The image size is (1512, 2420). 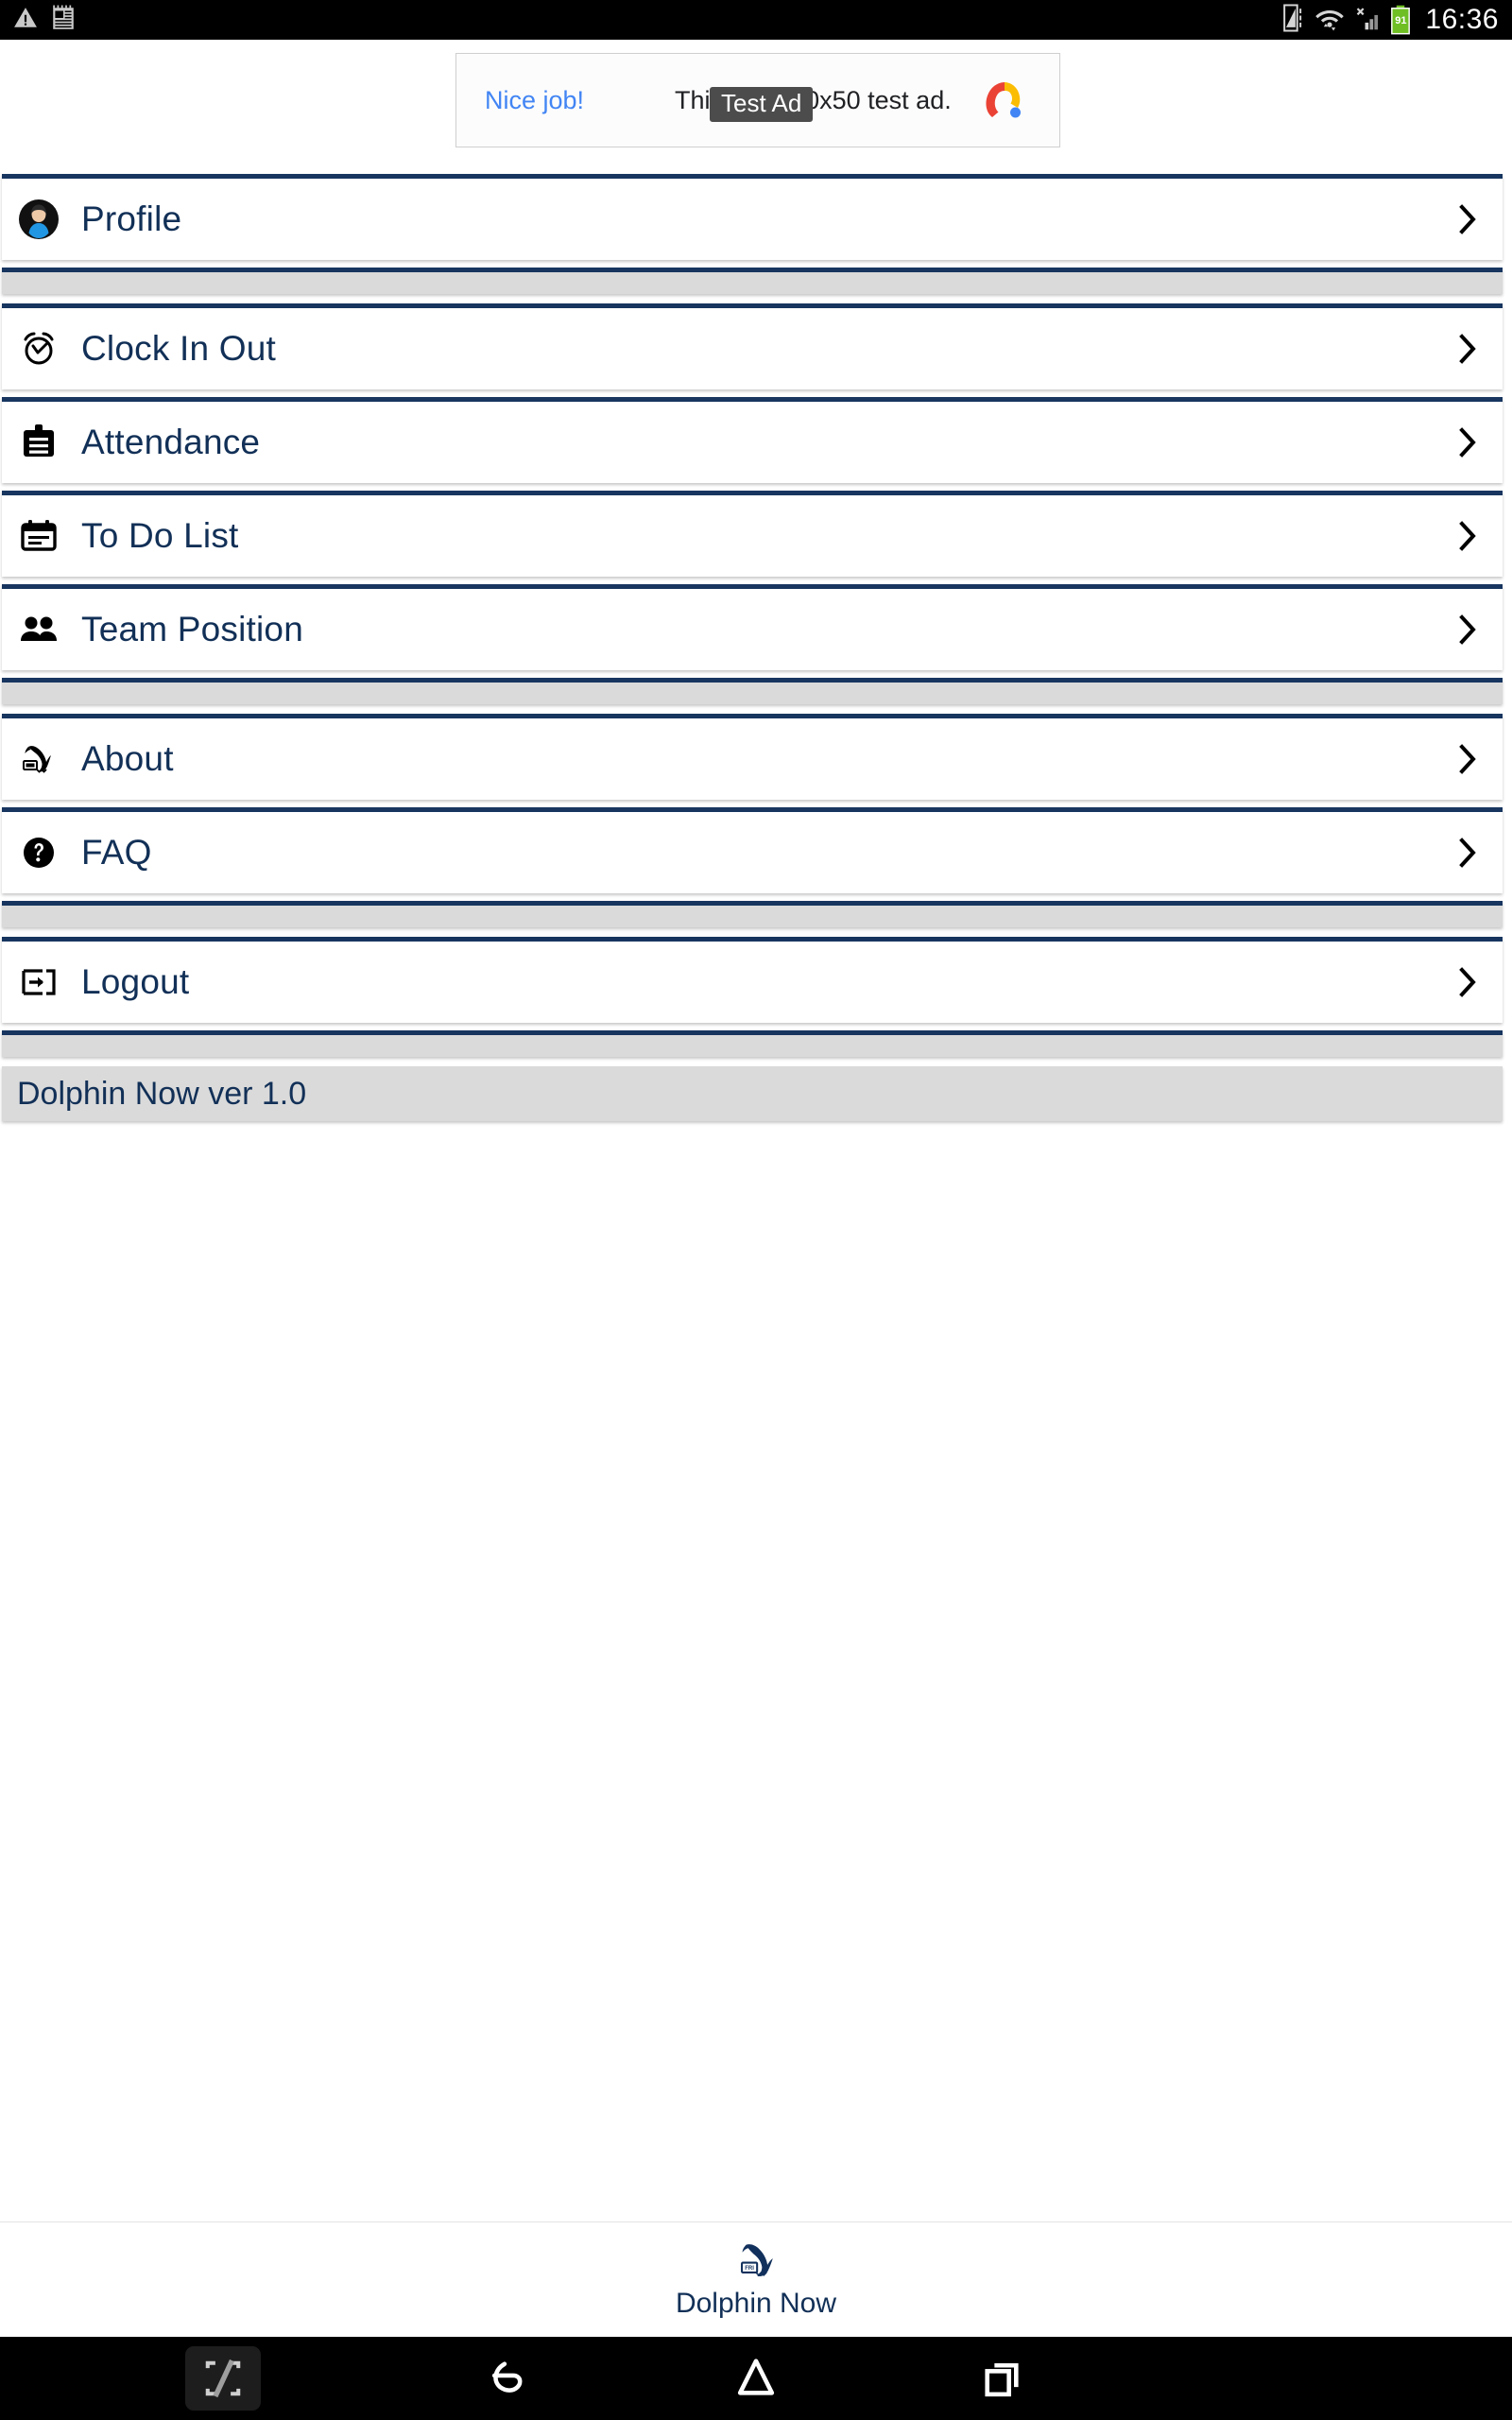 I want to click on svg-text: FRI, so click(x=749, y=2269).